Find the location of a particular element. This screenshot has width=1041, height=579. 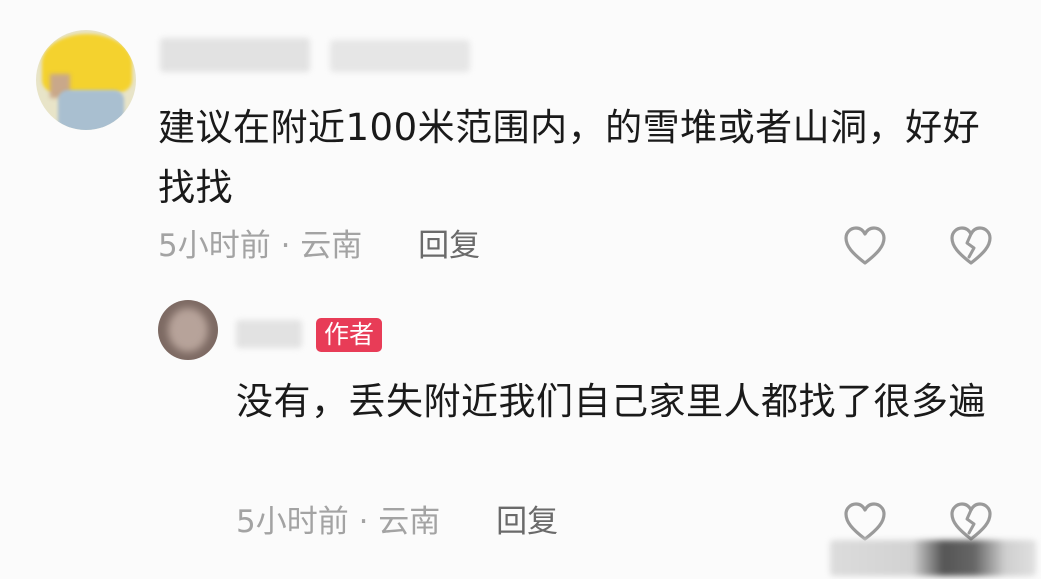

commenter-avatar is located at coordinates (86, 80).